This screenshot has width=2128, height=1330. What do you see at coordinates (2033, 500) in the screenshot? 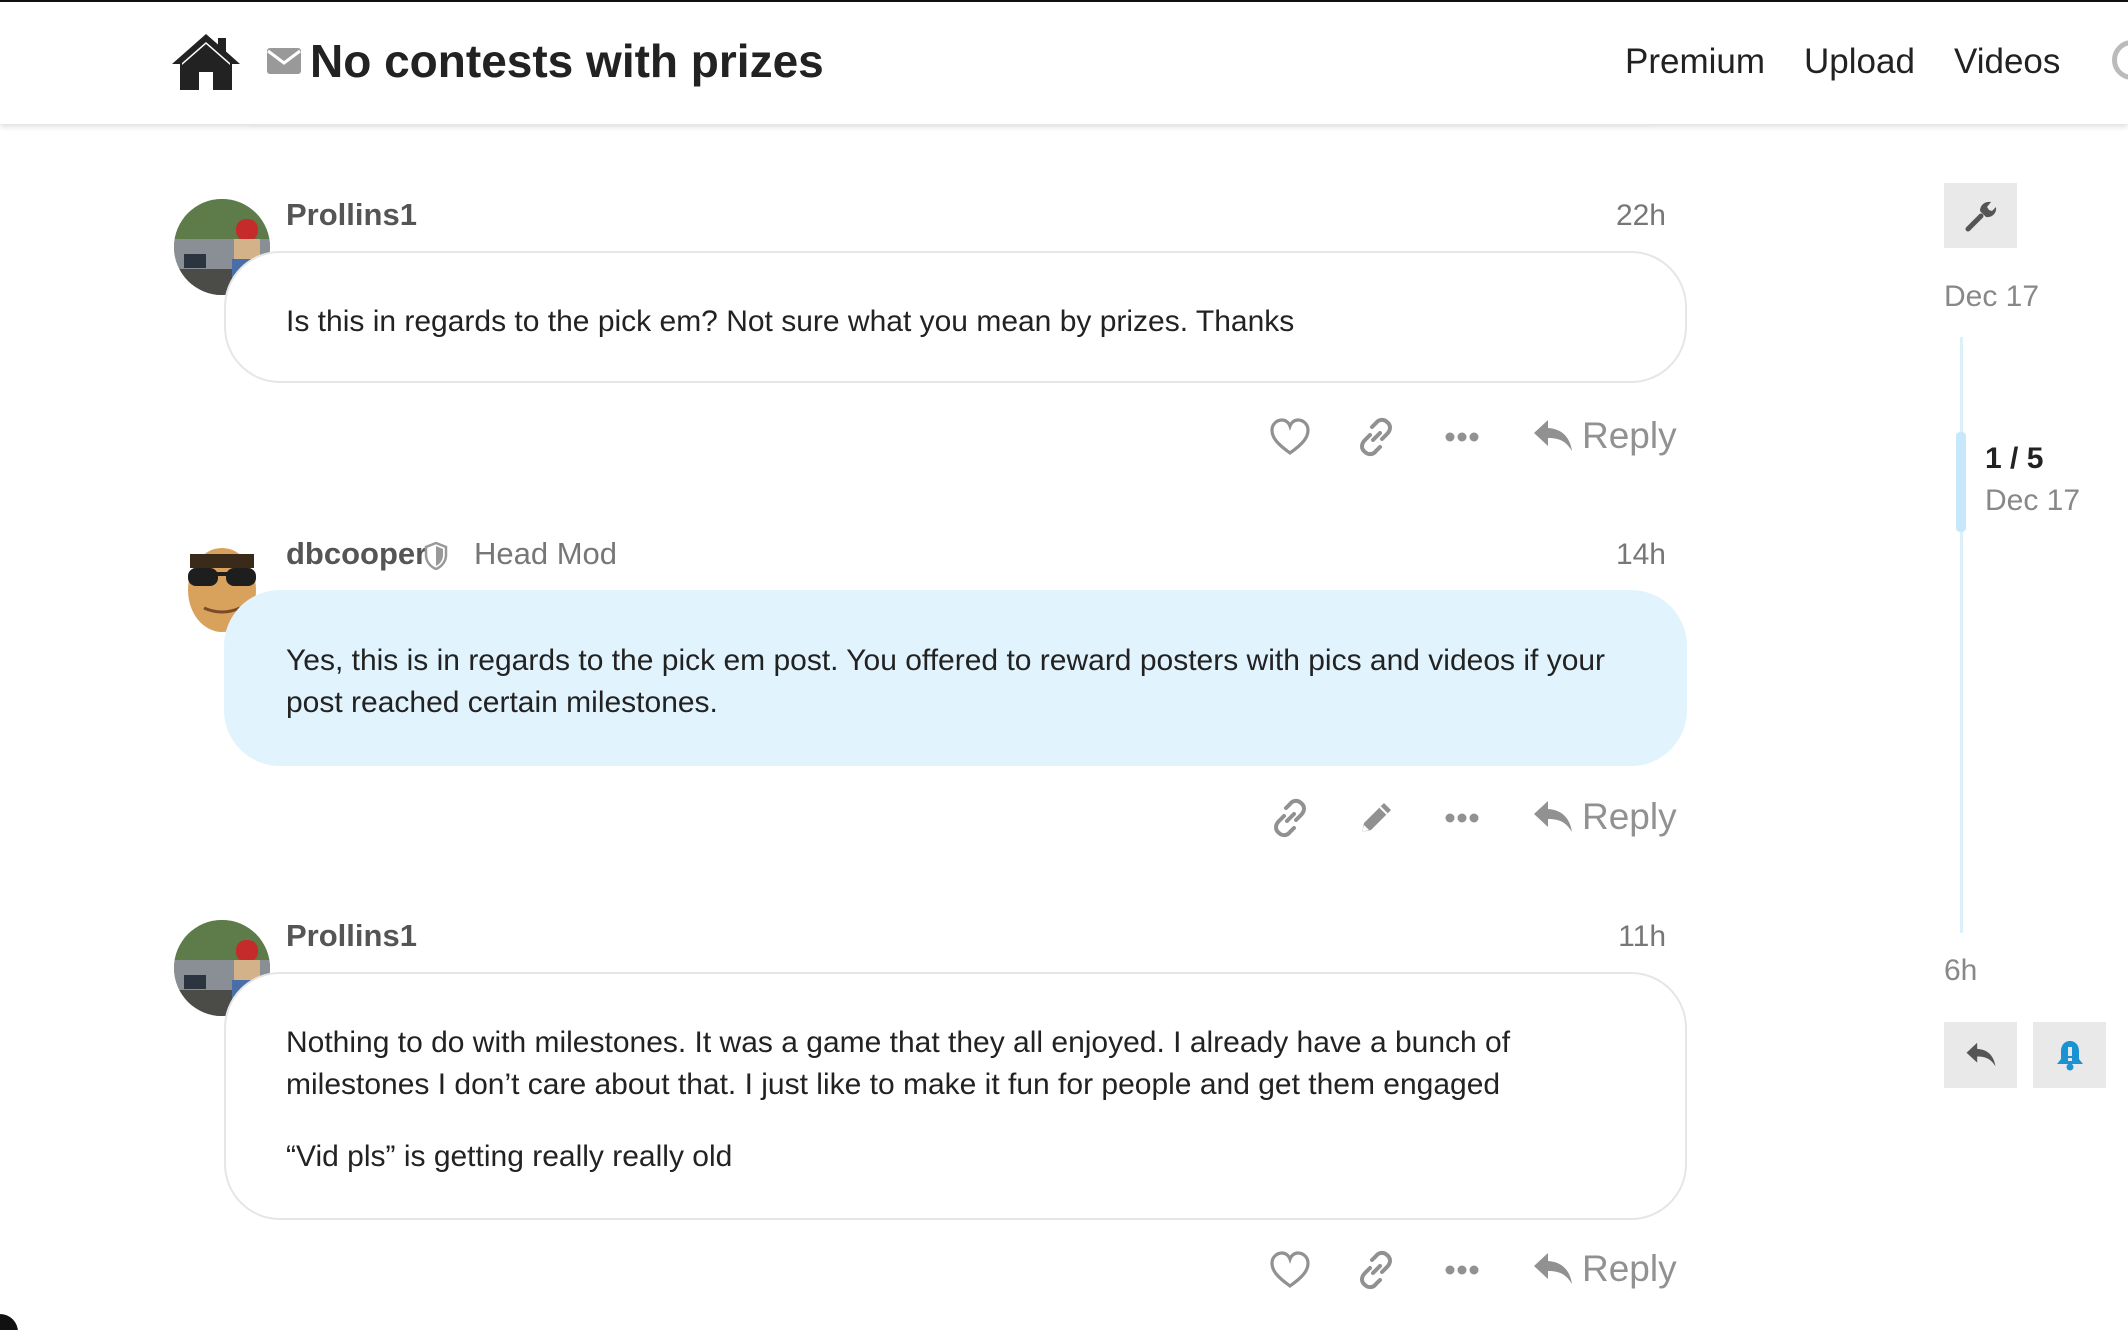
I see `timeline-position-date: Dec 17` at bounding box center [2033, 500].